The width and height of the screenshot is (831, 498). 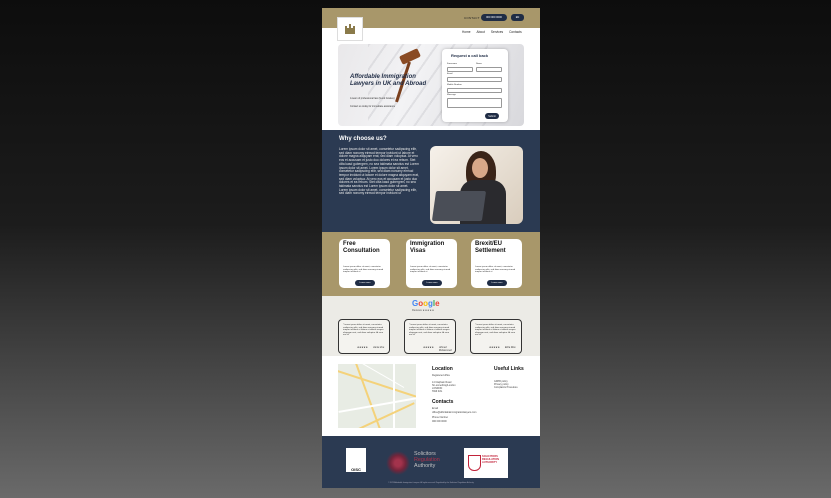 What do you see at coordinates (490, 459) in the screenshot?
I see `sra-badge-text: SOLICITORS REGULATION AUTHORITY` at bounding box center [490, 459].